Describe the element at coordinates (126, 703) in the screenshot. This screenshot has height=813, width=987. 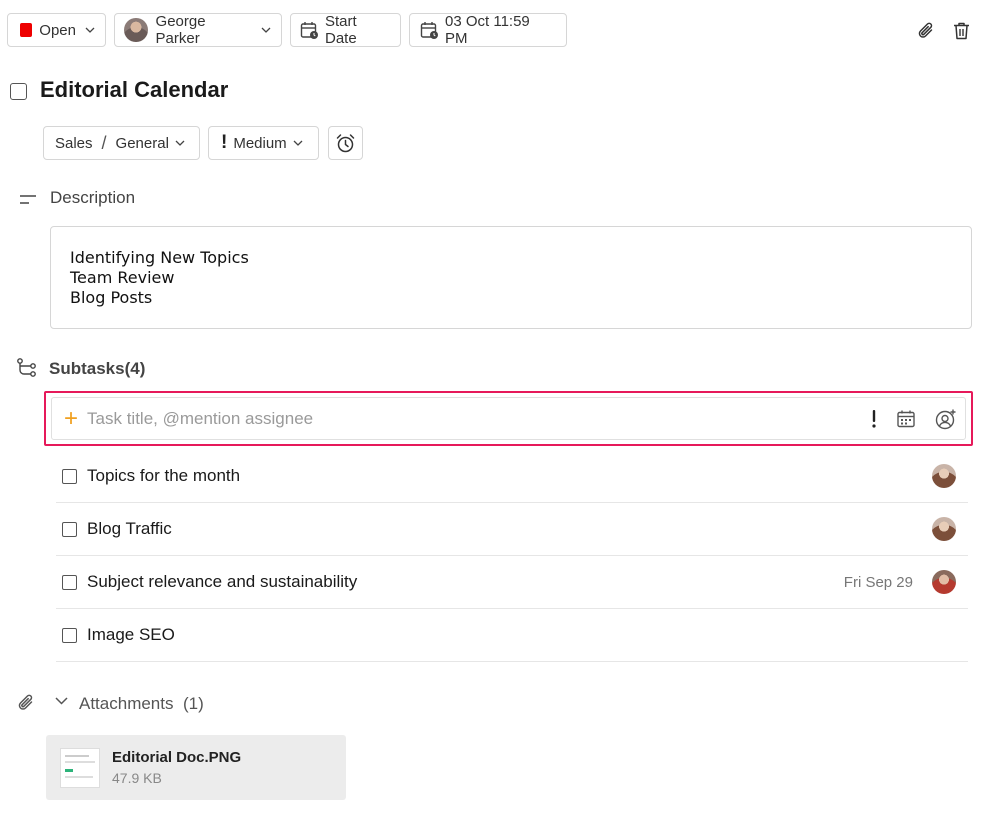
I see `attachments-label: Attachments` at that location.